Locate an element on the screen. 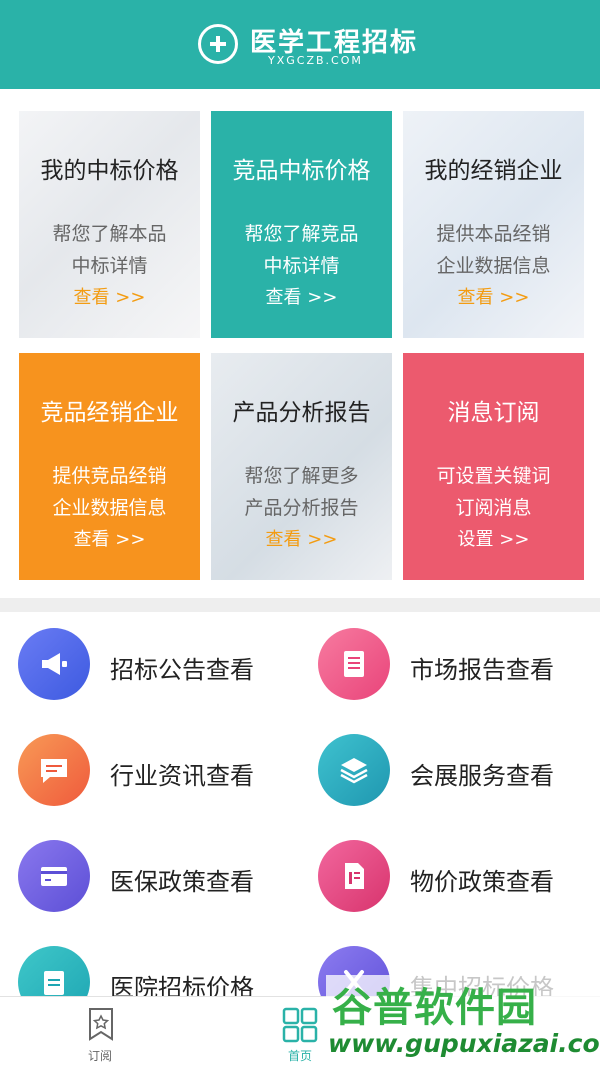  menu-market-report: 市场报告查看 is located at coordinates (459, 665).